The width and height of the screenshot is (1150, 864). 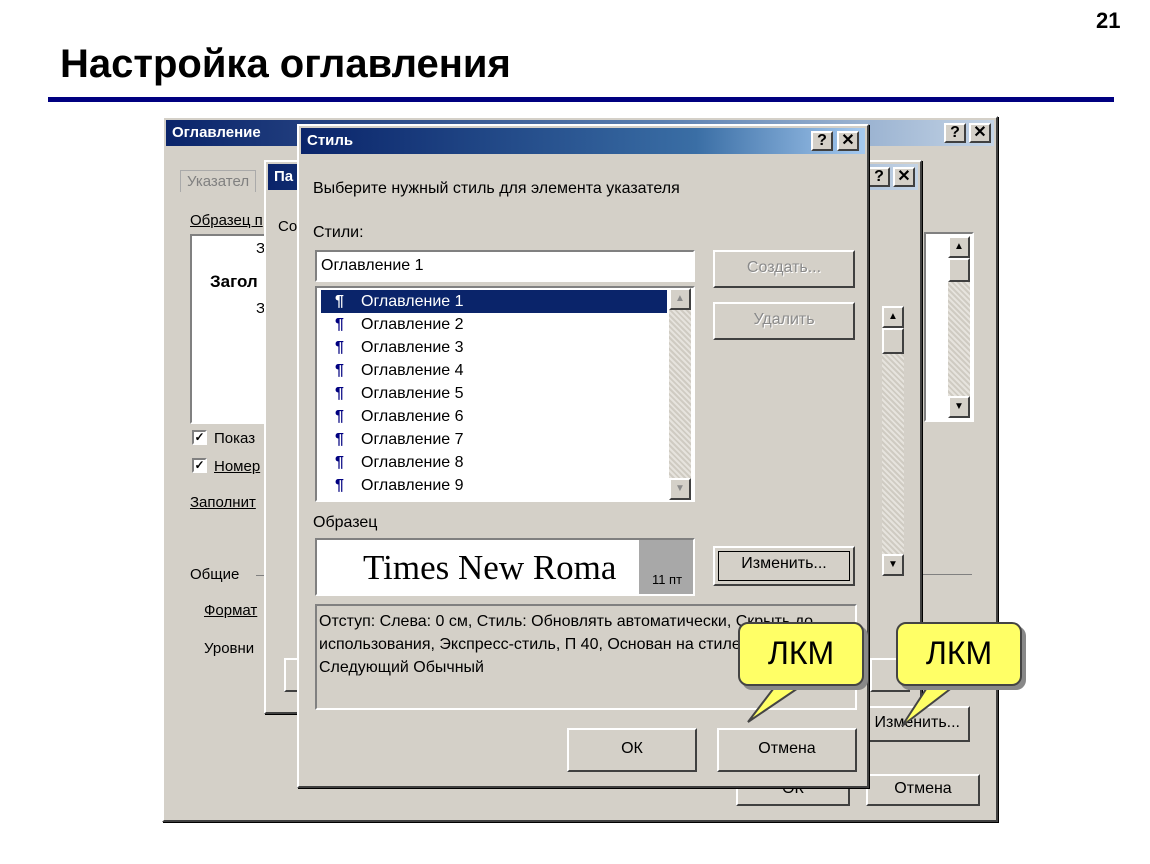 What do you see at coordinates (581, 99) in the screenshot?
I see `title-divider` at bounding box center [581, 99].